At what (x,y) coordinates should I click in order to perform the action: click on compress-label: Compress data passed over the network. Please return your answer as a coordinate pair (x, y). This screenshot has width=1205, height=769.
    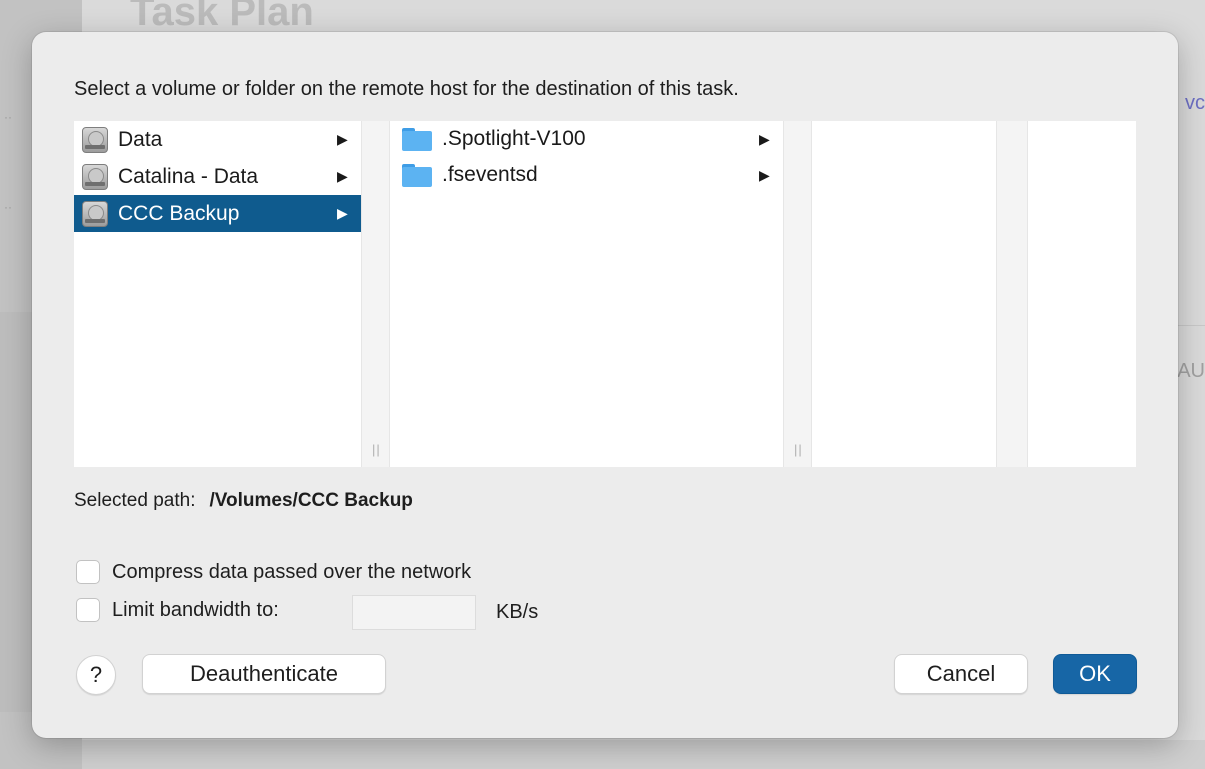
    Looking at the image, I should click on (292, 571).